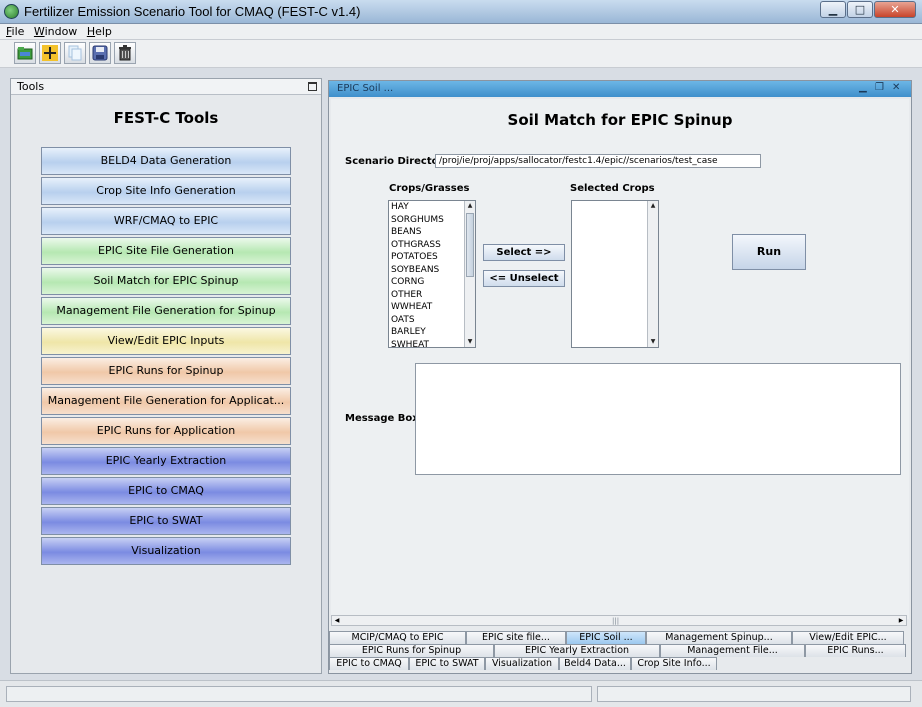 Image resolution: width=922 pixels, height=707 pixels. I want to click on minimize-button: ▁, so click(833, 9).